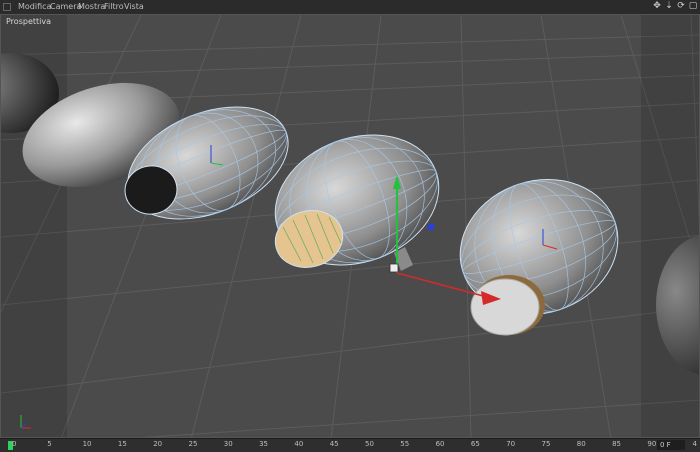 The height and width of the screenshot is (452, 700). Describe the element at coordinates (7, 7) in the screenshot. I see `panel-grip-icon` at that location.